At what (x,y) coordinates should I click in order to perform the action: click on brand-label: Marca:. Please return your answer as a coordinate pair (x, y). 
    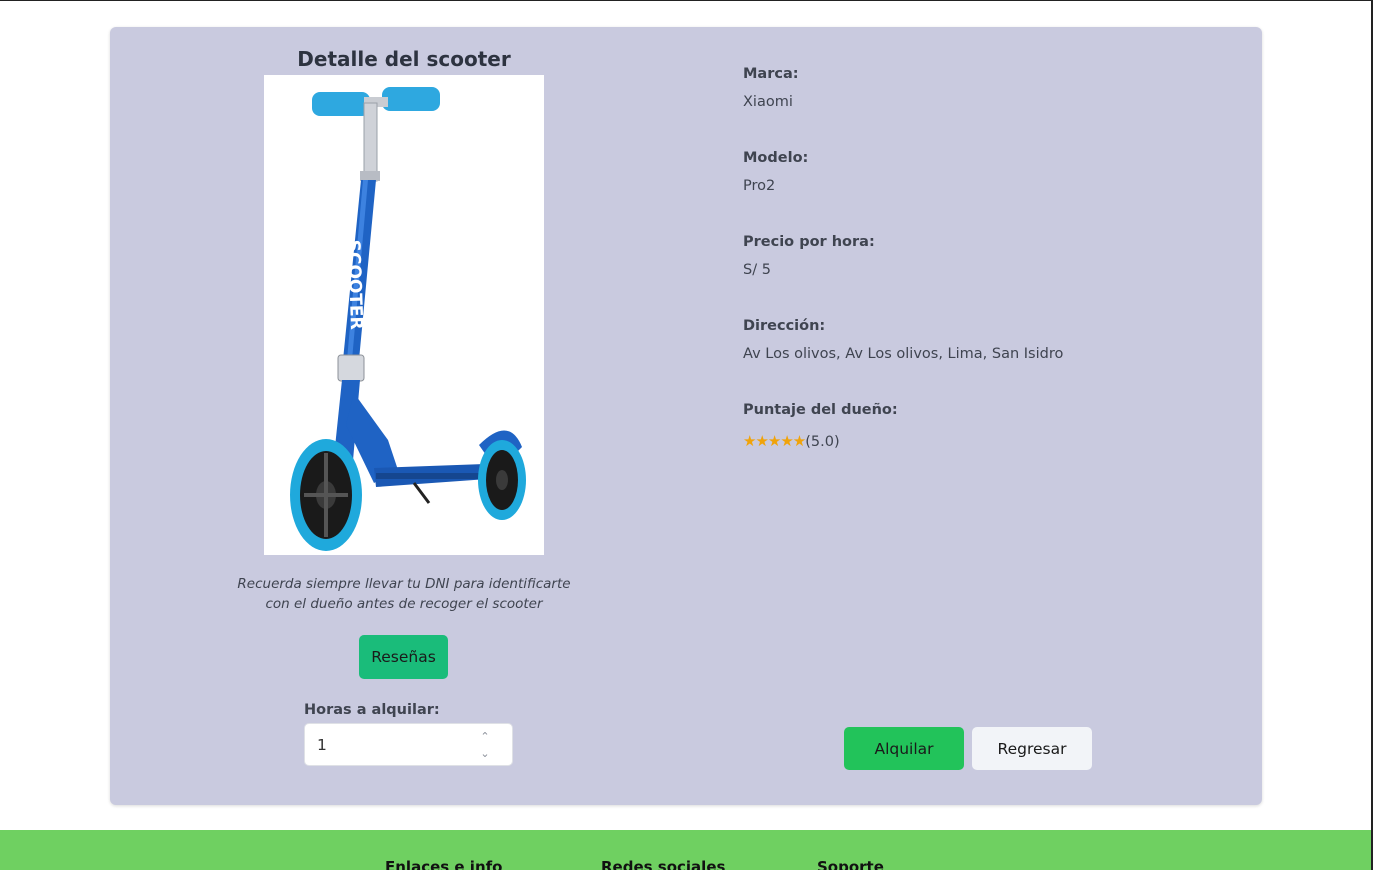
    Looking at the image, I should click on (771, 74).